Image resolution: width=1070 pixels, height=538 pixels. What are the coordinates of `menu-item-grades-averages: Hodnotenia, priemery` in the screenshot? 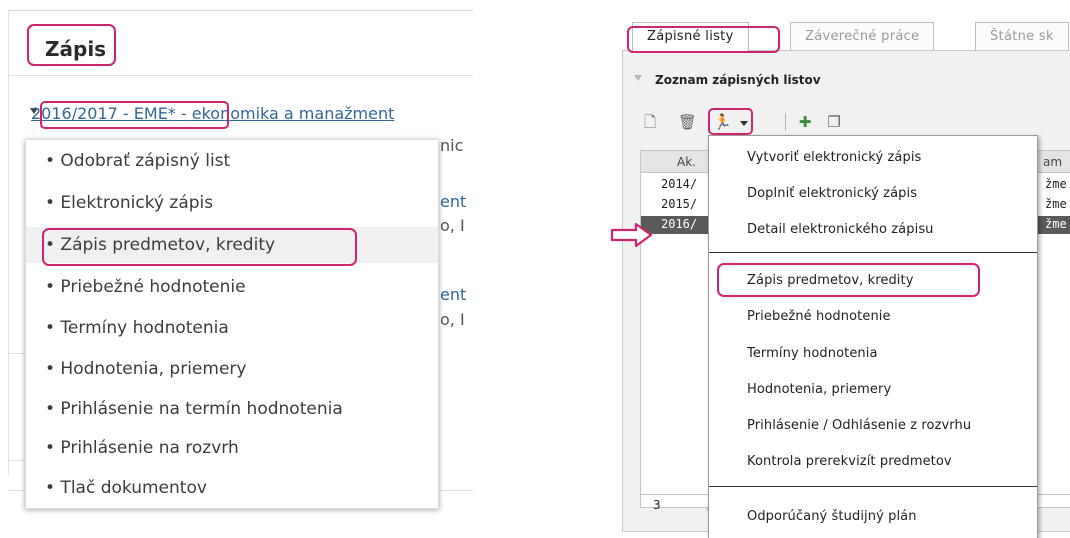 It's located at (819, 389).